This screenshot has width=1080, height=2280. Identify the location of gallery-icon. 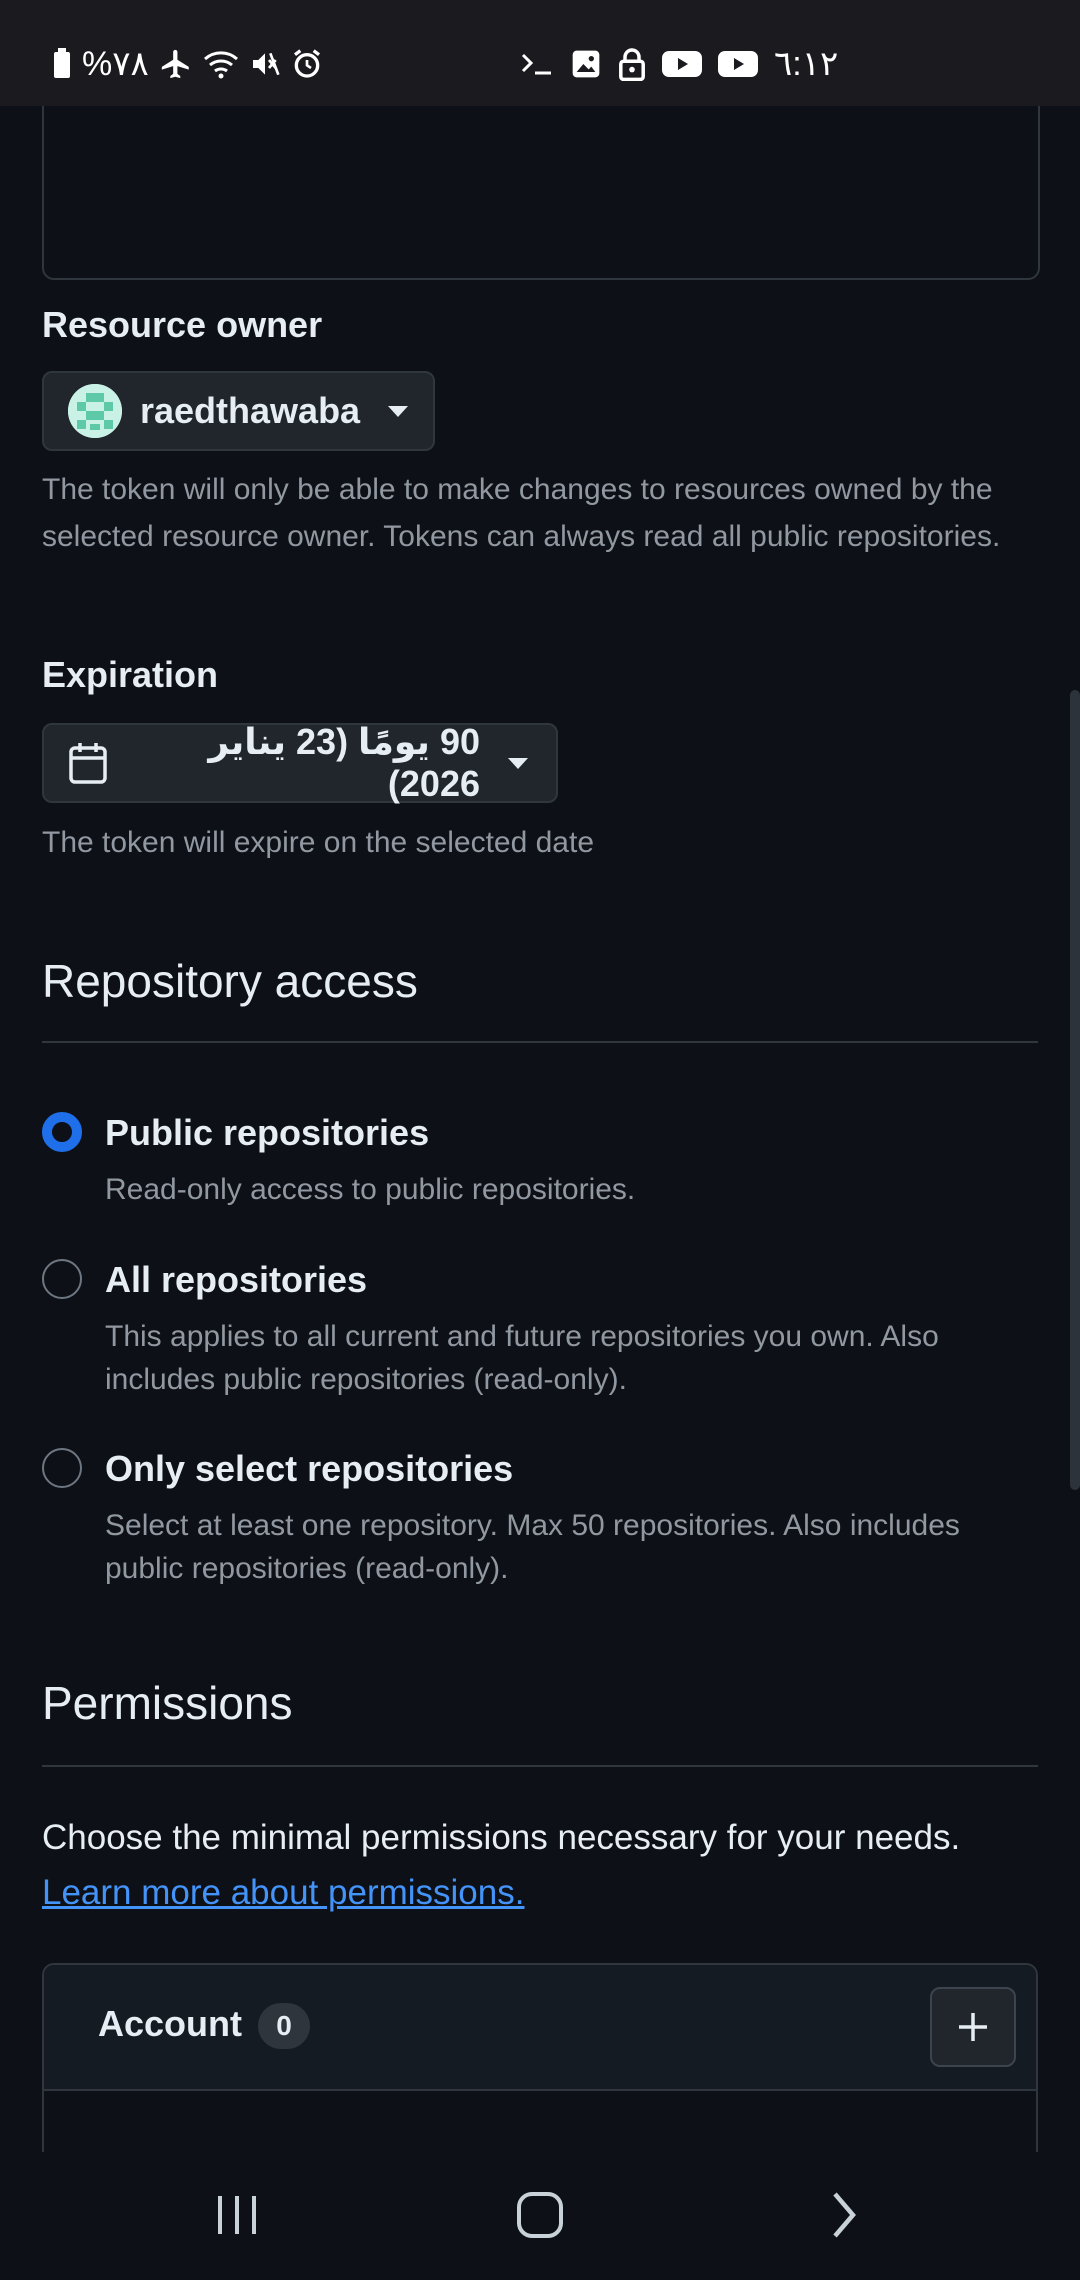
(586, 64).